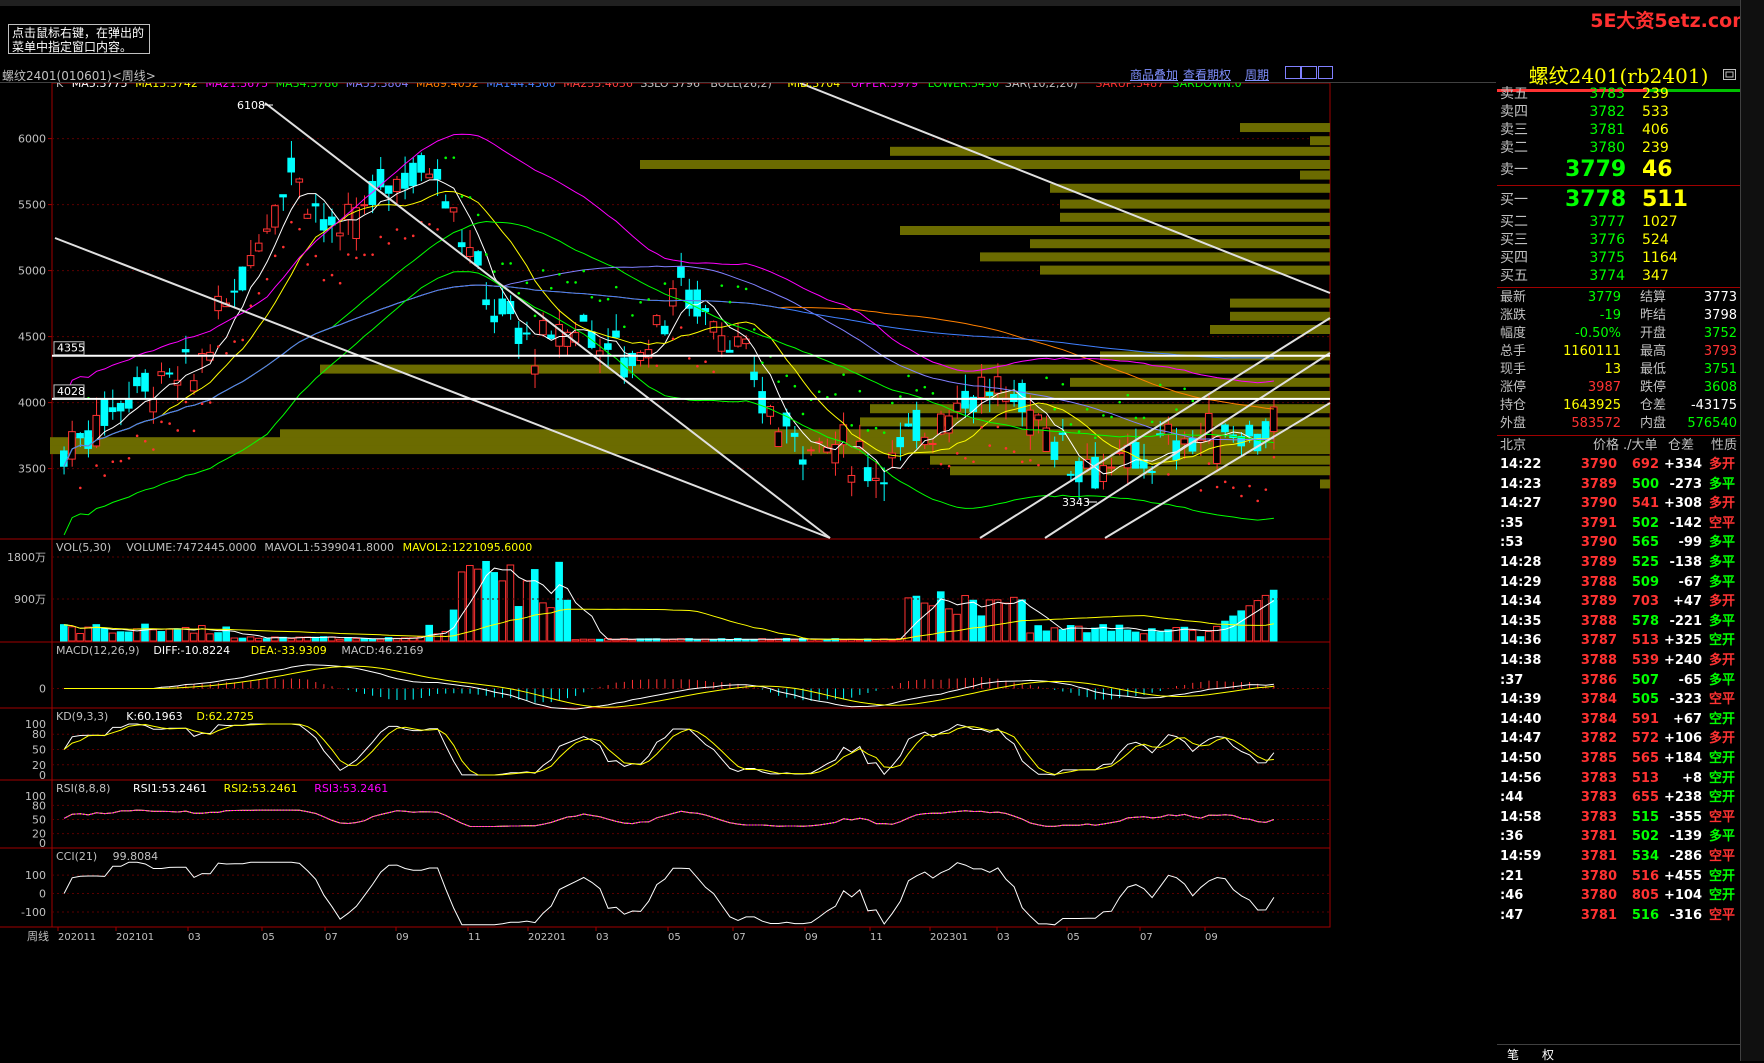  What do you see at coordinates (1521, 778) in the screenshot?
I see `tick-time: 14:56` at bounding box center [1521, 778].